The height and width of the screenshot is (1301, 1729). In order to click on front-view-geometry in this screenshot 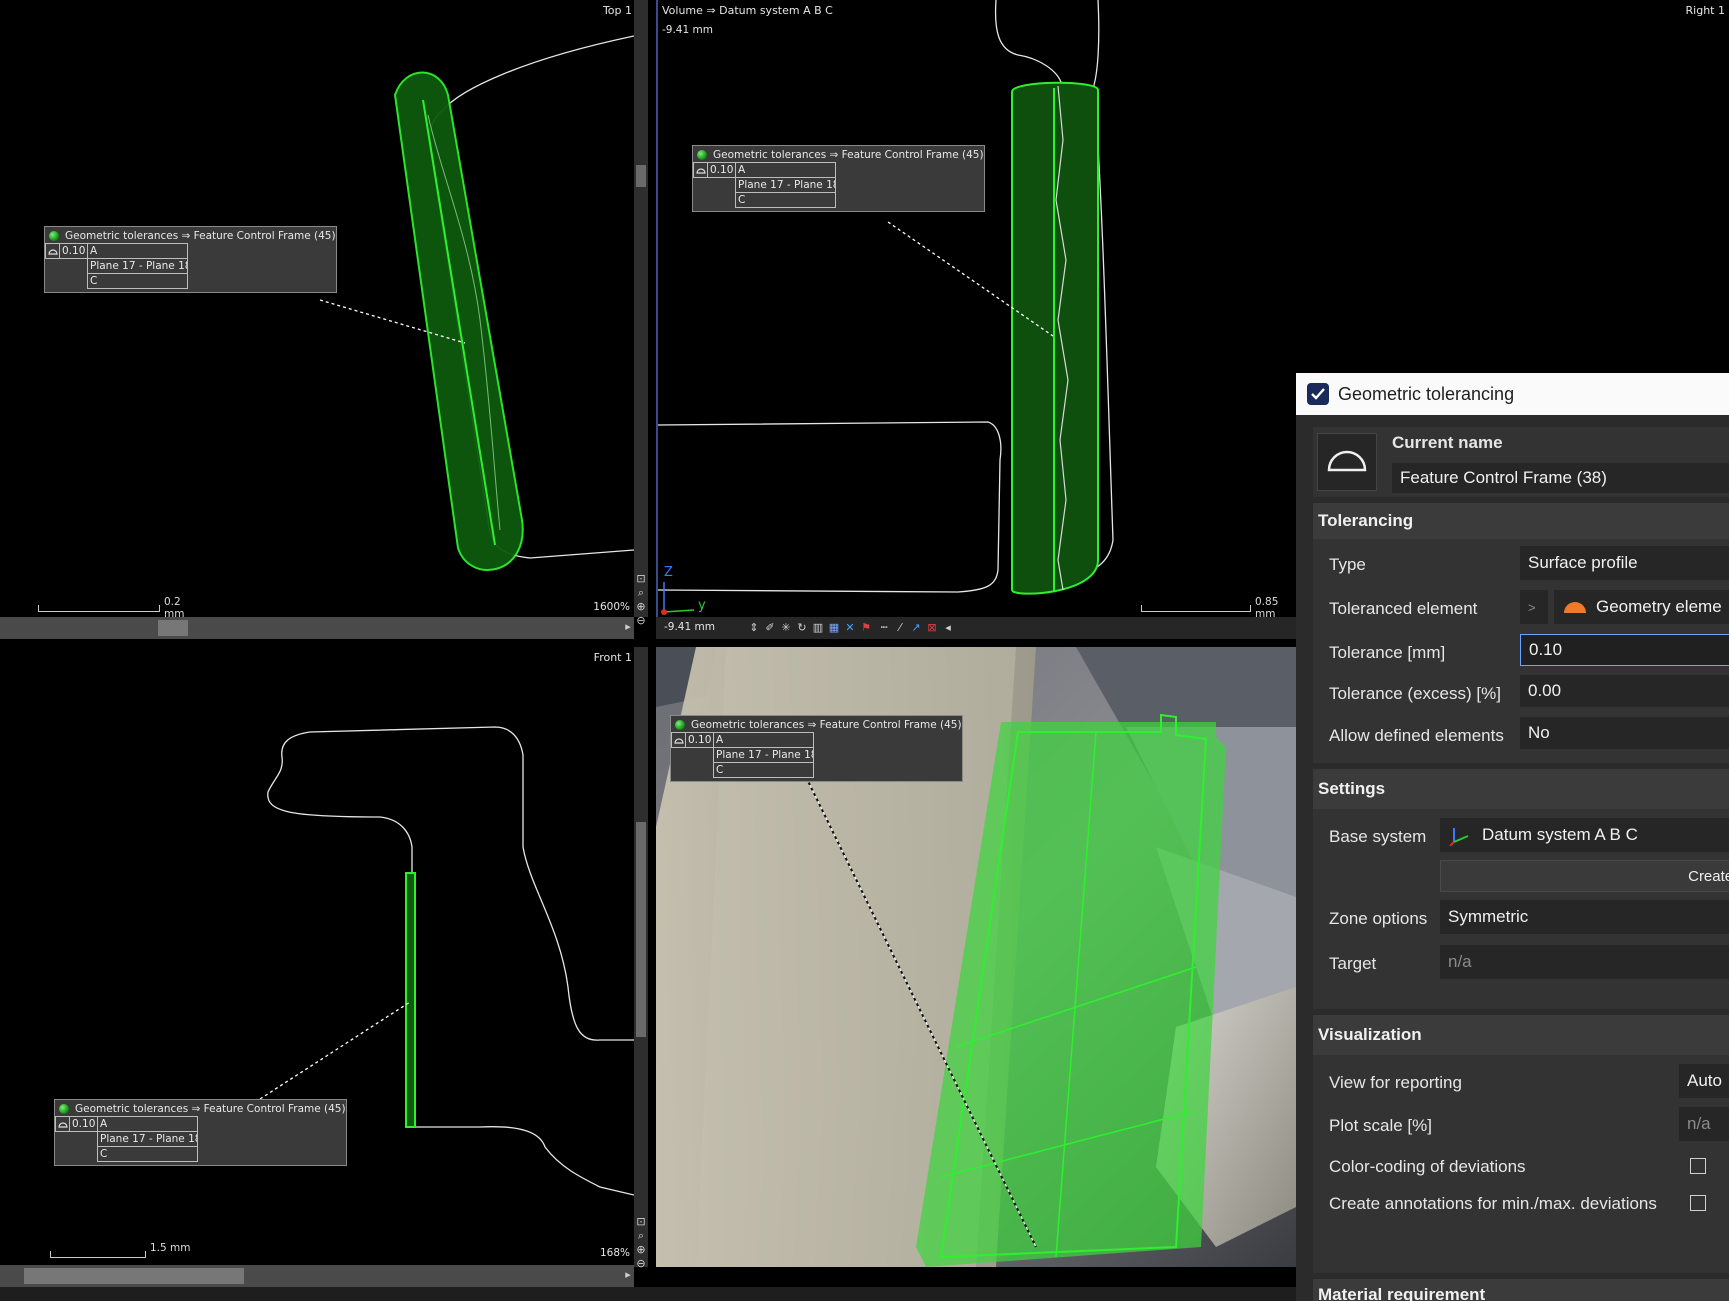, I will do `click(446, 961)`.